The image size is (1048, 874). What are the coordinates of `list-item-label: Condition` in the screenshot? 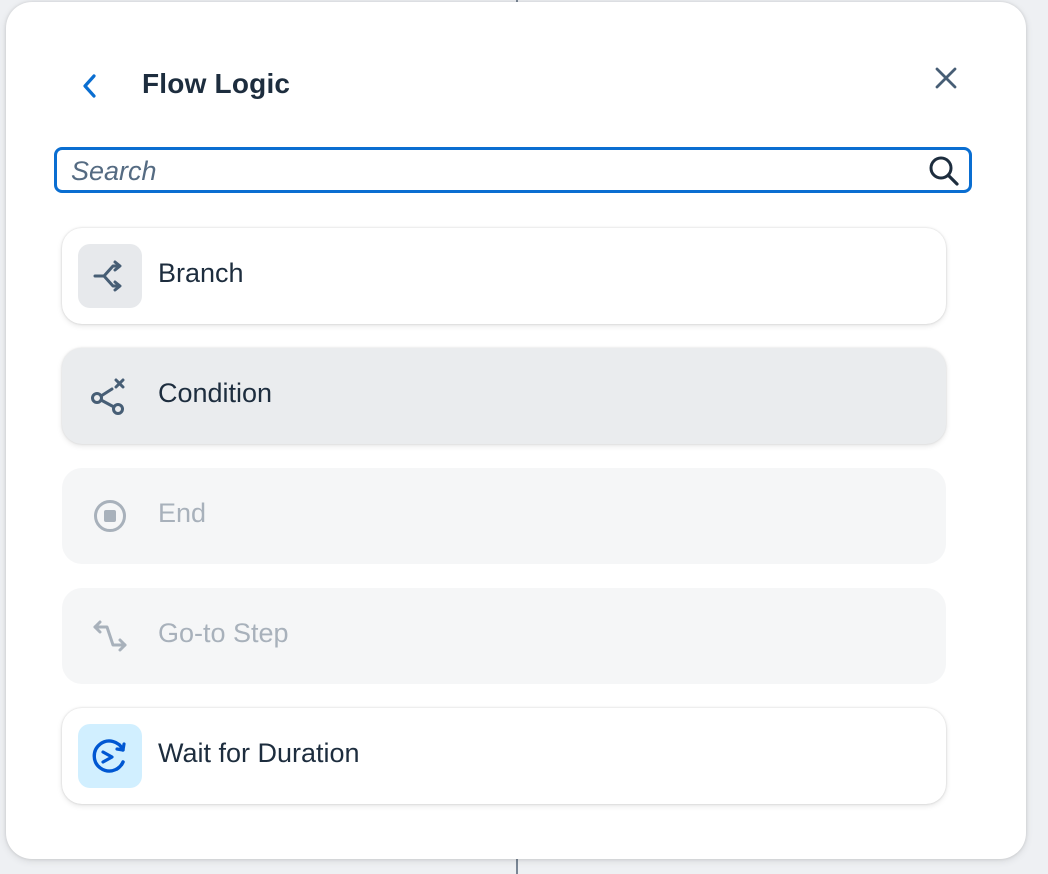 It's located at (215, 393).